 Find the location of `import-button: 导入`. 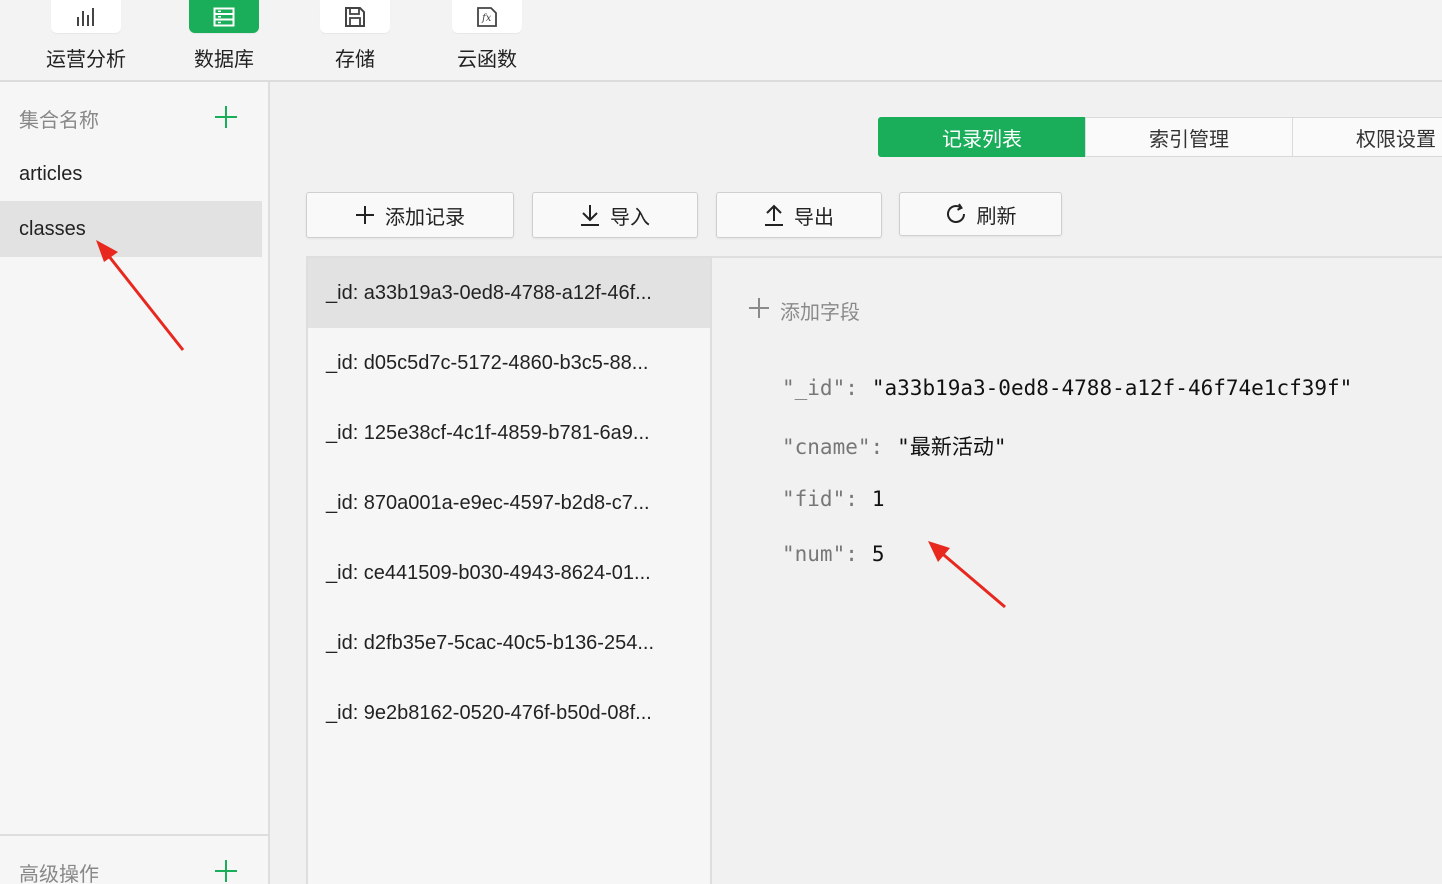

import-button: 导入 is located at coordinates (615, 215).